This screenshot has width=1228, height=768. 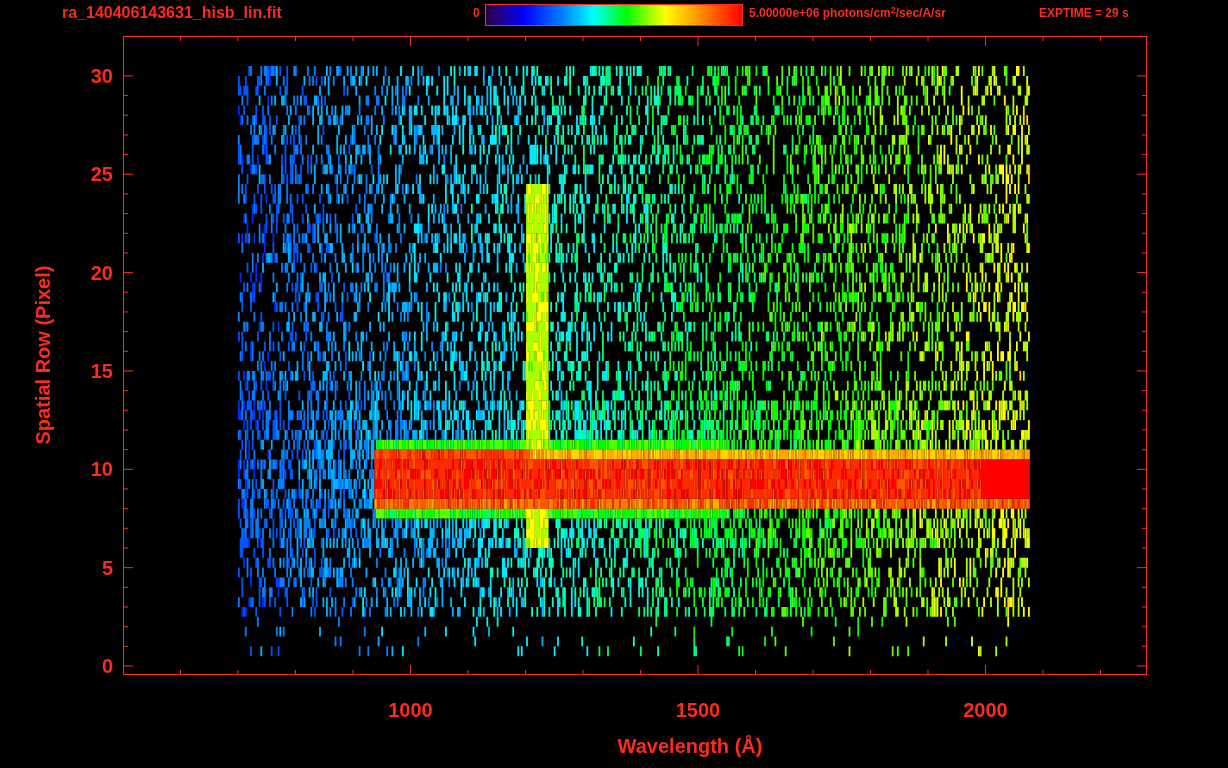 What do you see at coordinates (107, 666) in the screenshot?
I see `y-tick-label: 0` at bounding box center [107, 666].